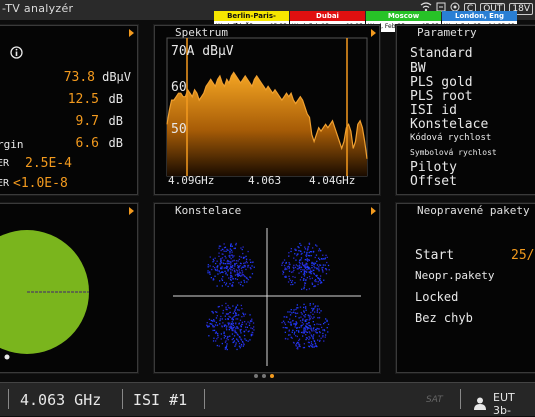 The height and width of the screenshot is (417, 535). Describe the element at coordinates (131, 33) in the screenshot. I see `expand-arrow-icon` at that location.